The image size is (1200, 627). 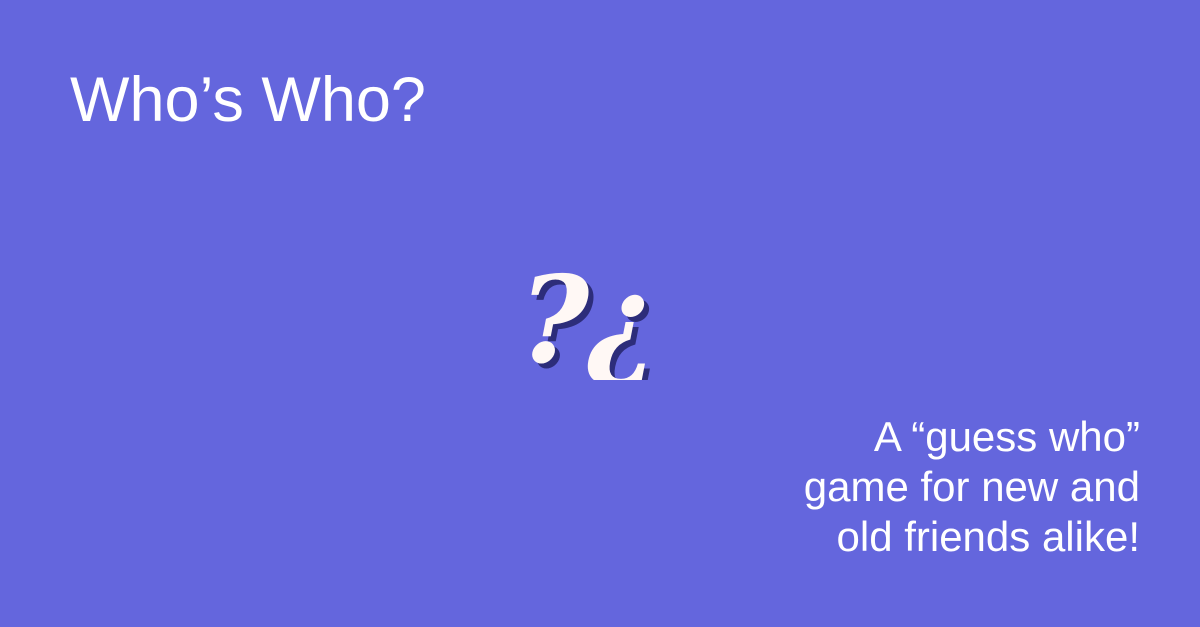 What do you see at coordinates (1006, 436) in the screenshot?
I see `tagline-line: A “guess who”` at bounding box center [1006, 436].